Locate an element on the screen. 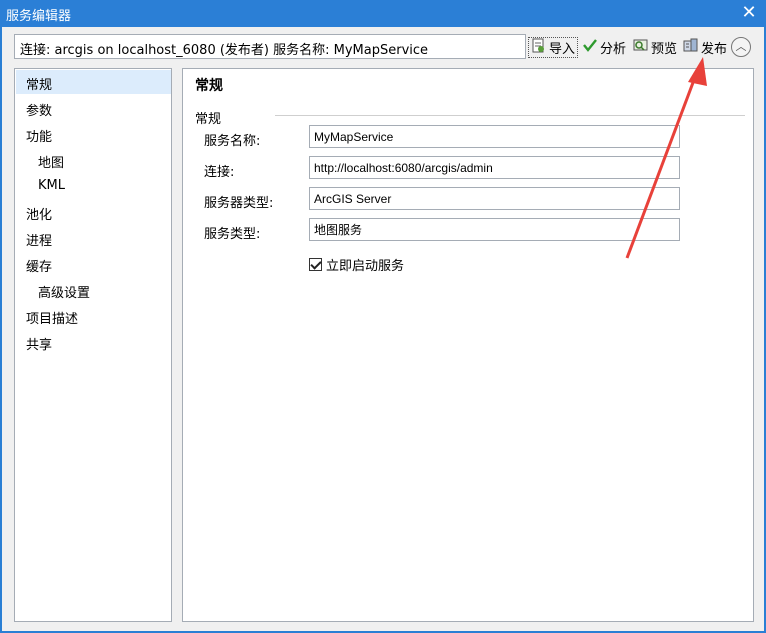  import-label: 导入 is located at coordinates (562, 49).